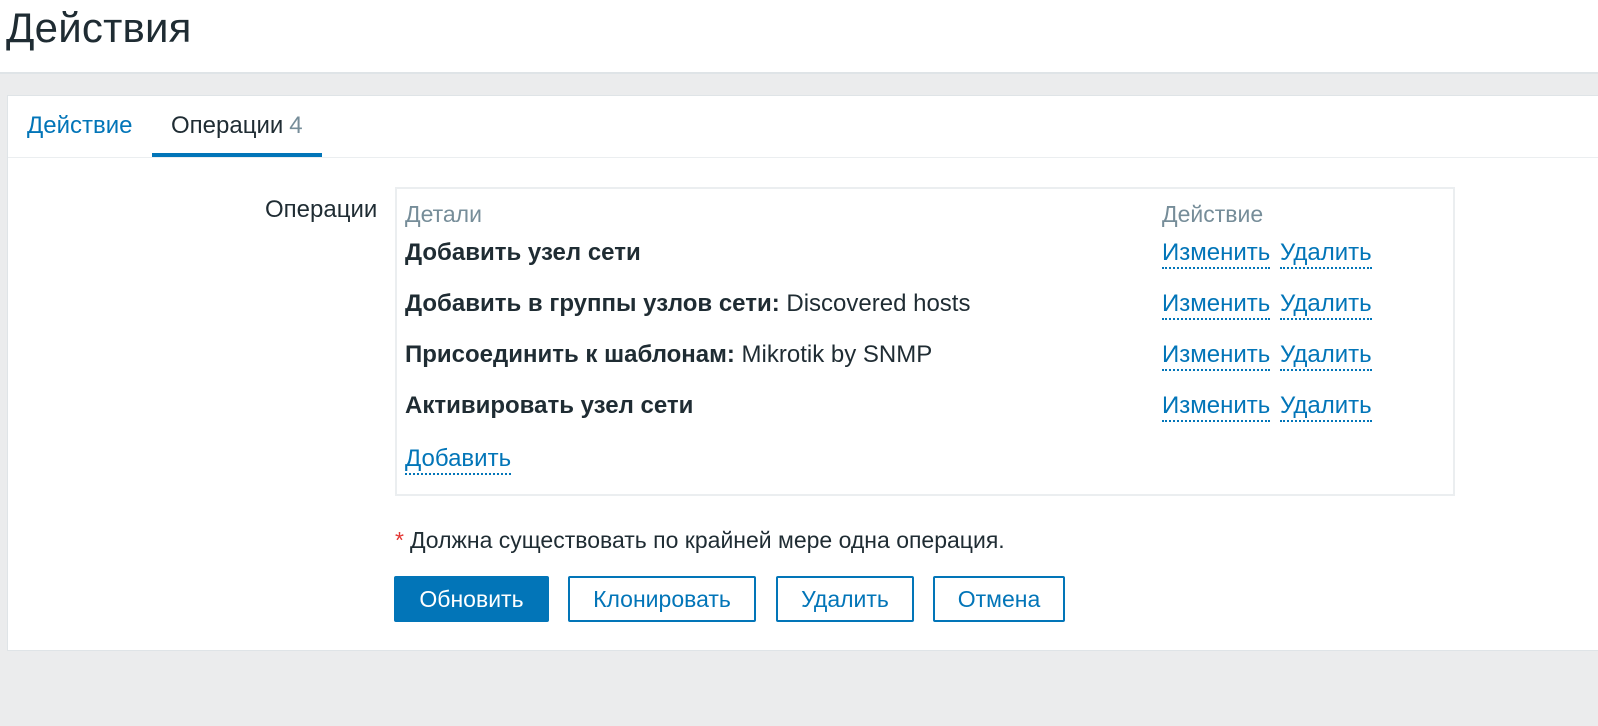 Image resolution: width=1598 pixels, height=726 pixels. I want to click on tab-operations-label: Операции, so click(227, 125).